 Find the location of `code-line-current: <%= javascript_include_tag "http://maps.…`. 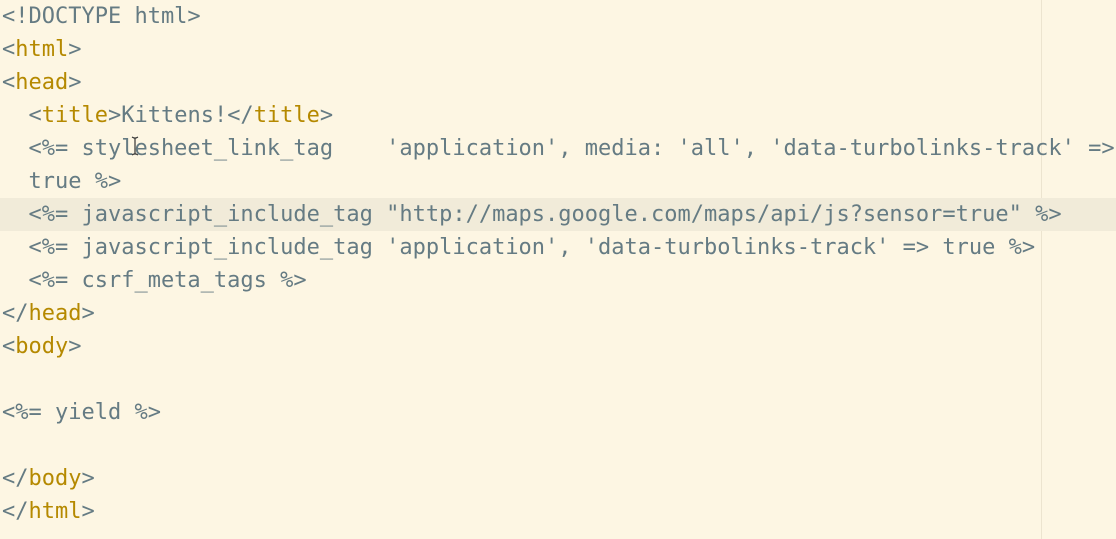

code-line-current: <%= javascript_include_tag "http://maps.… is located at coordinates (558, 214).